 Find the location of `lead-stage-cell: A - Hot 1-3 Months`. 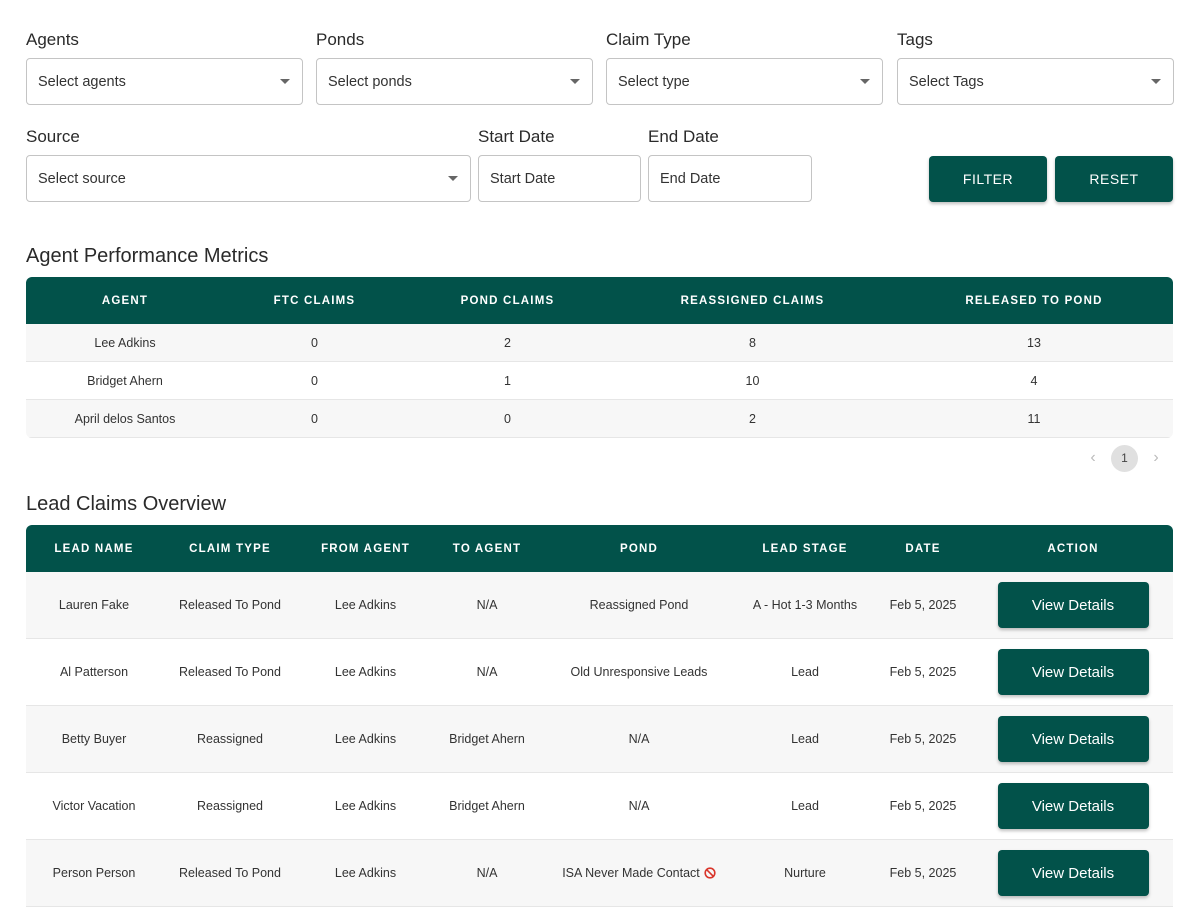

lead-stage-cell: A - Hot 1-3 Months is located at coordinates (805, 605).